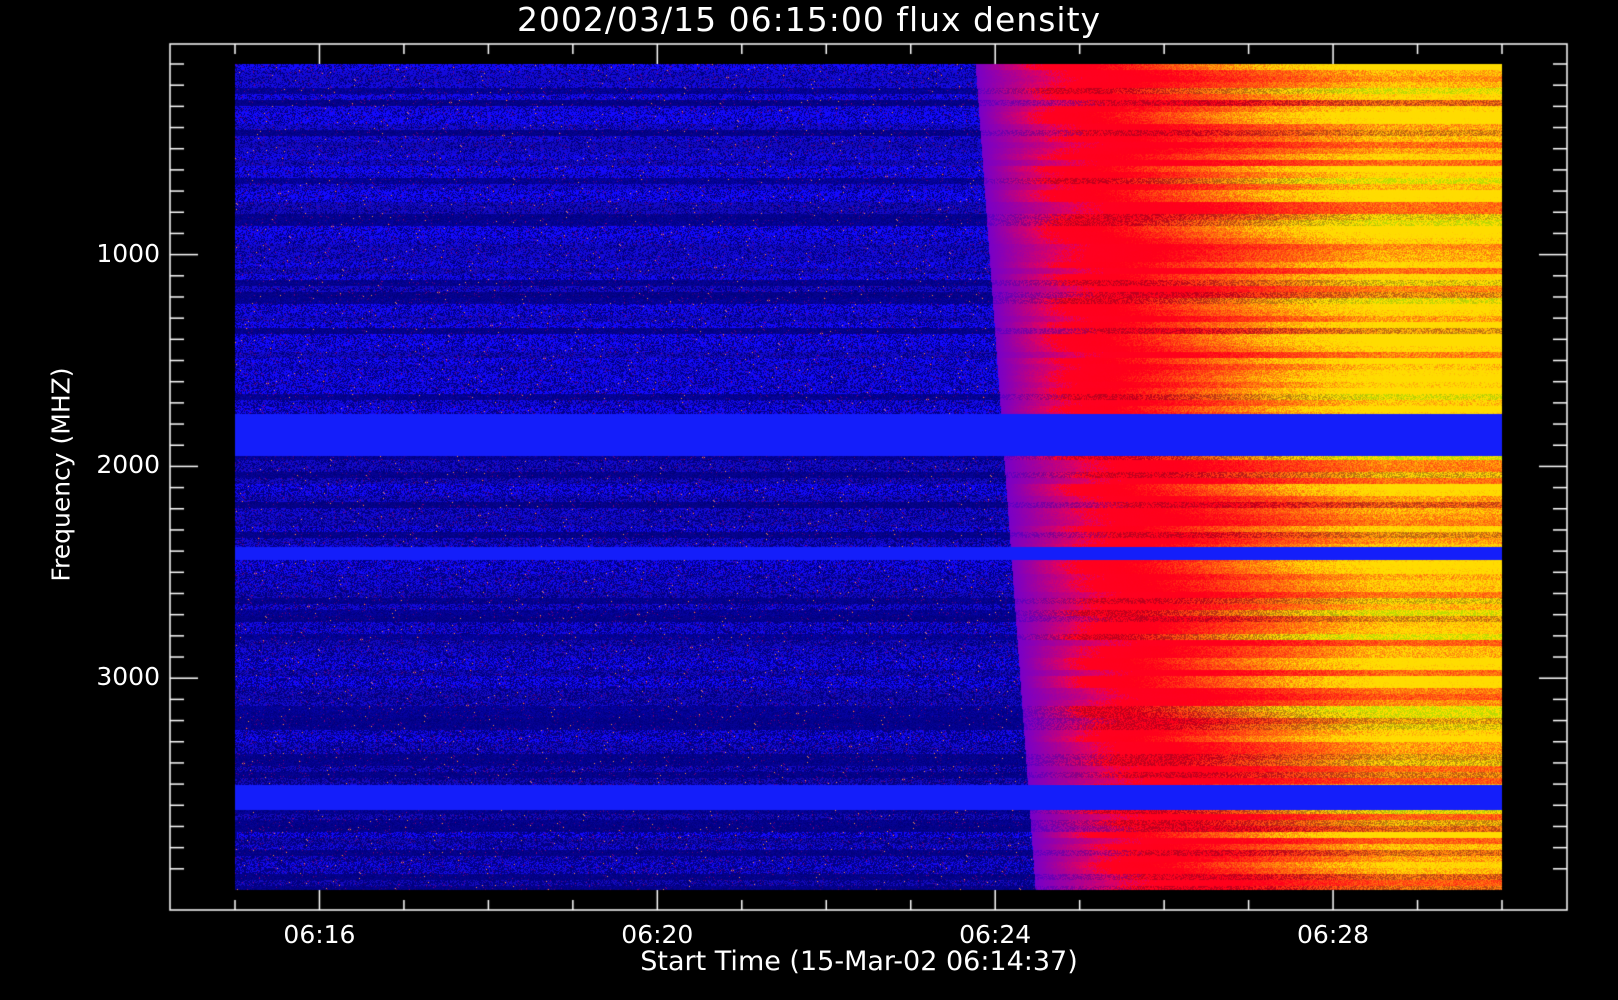 The height and width of the screenshot is (1000, 1618). What do you see at coordinates (319, 934) in the screenshot?
I see `x-tick-label: 06:16` at bounding box center [319, 934].